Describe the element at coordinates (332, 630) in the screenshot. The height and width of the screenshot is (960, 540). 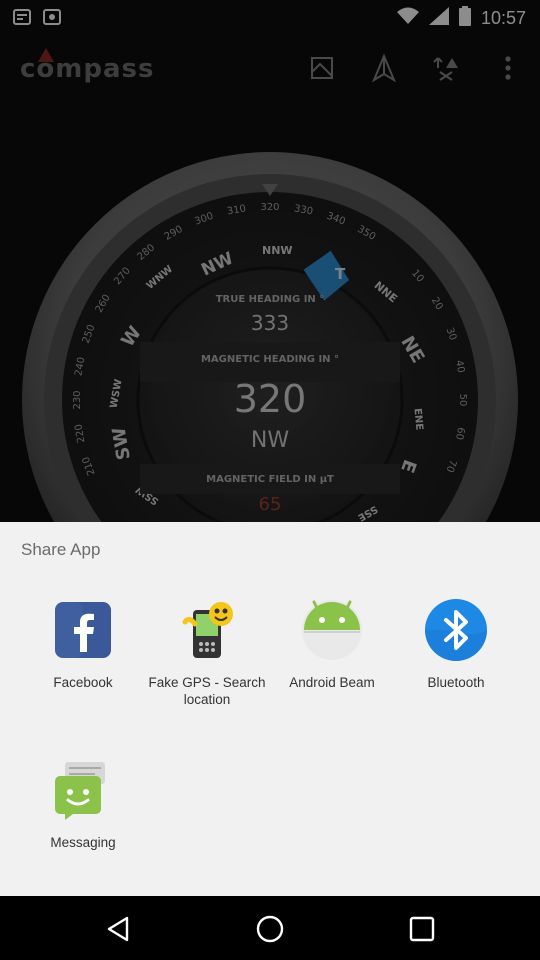
I see `android-beam-icon` at that location.